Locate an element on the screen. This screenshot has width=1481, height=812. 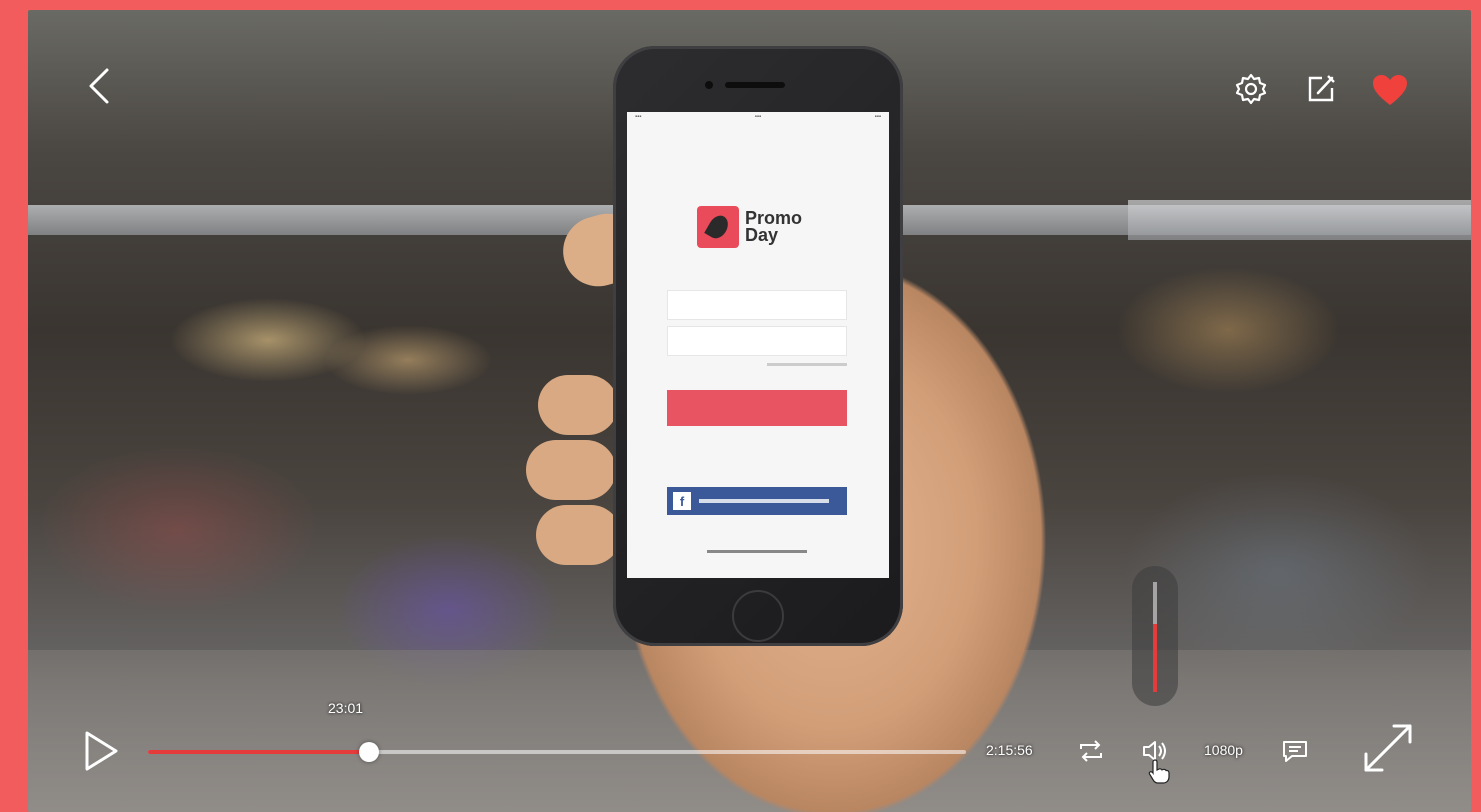
fullscreen-icon is located at coordinates (1388, 748).